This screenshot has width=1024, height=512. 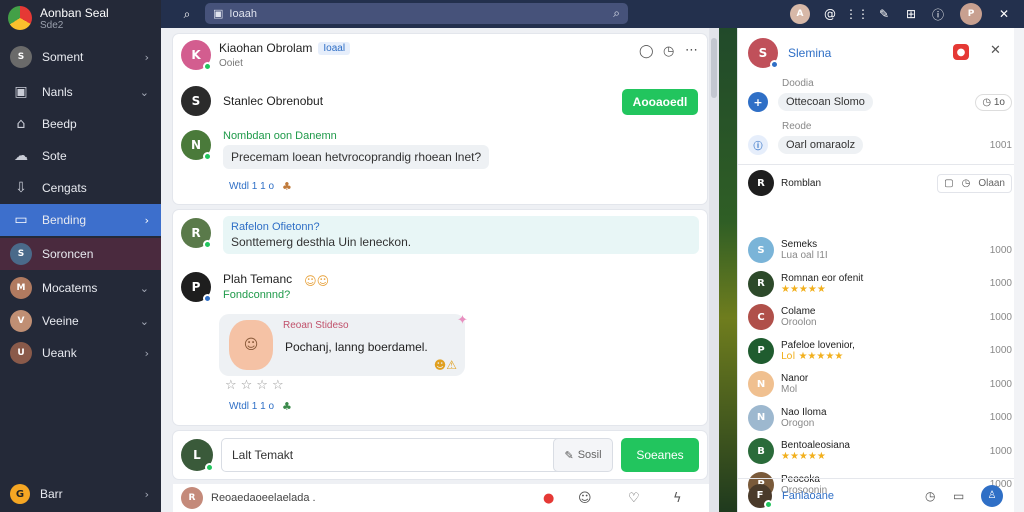 What do you see at coordinates (677, 498) in the screenshot?
I see `bolt-icon: ϟ` at bounding box center [677, 498].